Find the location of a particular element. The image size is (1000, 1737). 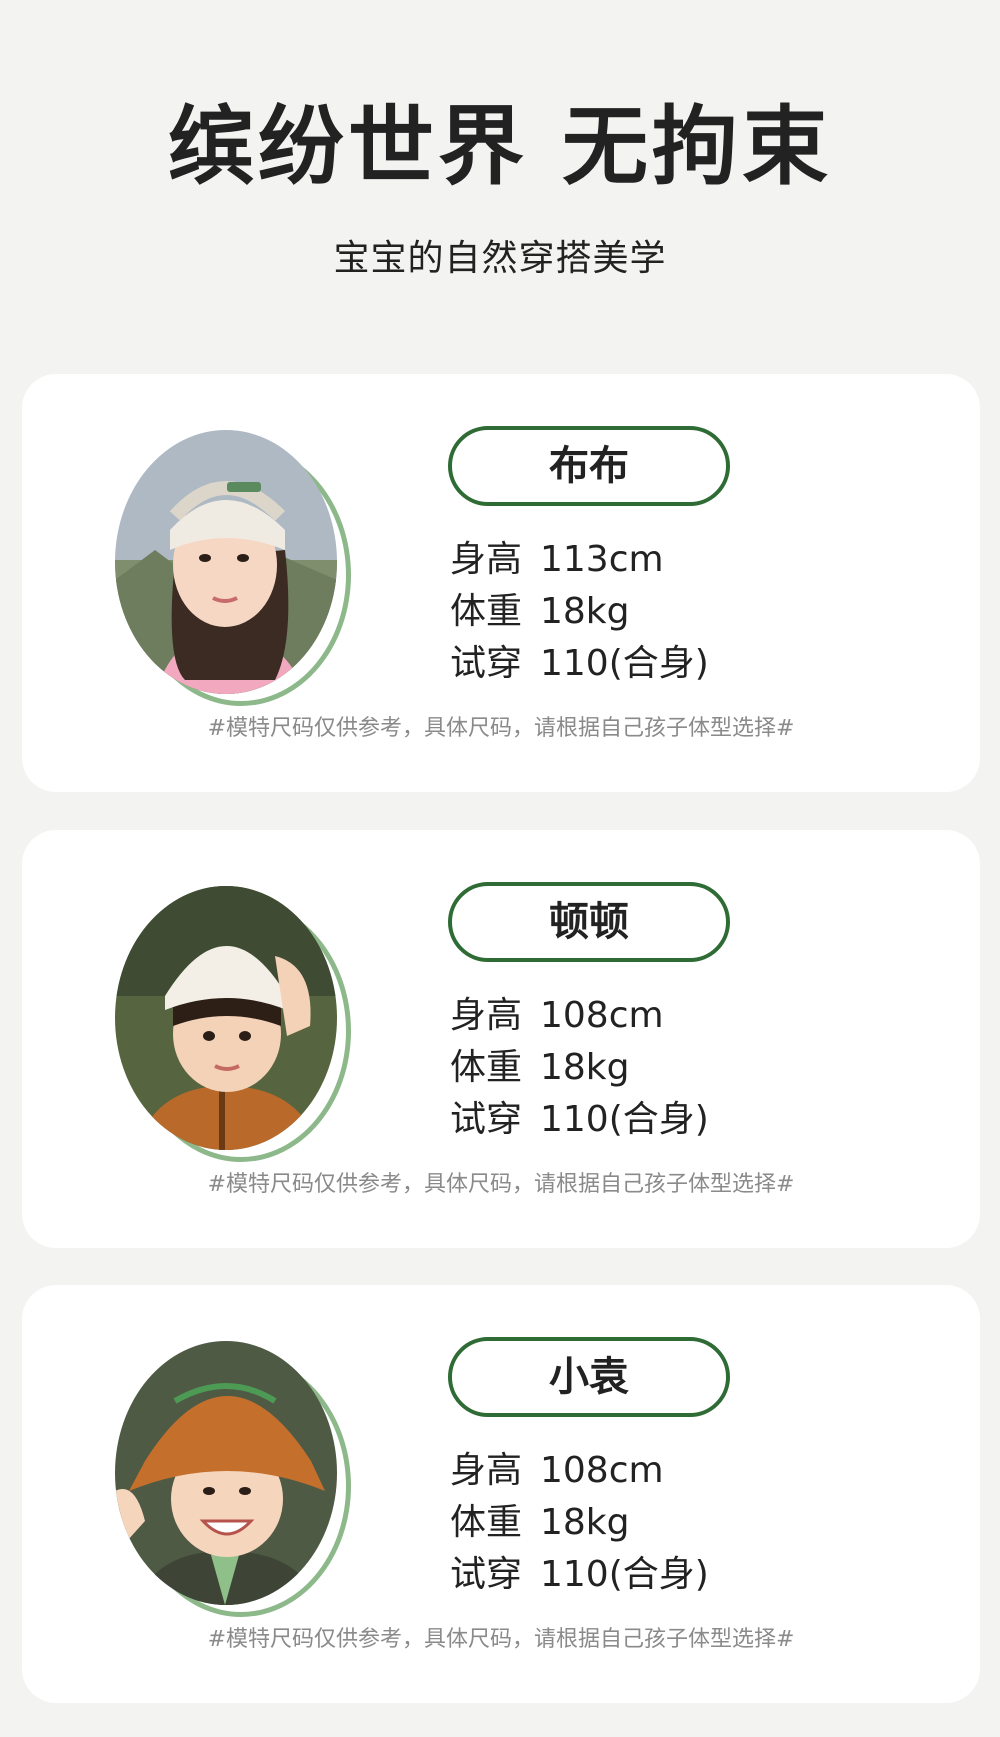

model-name-badge: 布布 is located at coordinates (589, 466).